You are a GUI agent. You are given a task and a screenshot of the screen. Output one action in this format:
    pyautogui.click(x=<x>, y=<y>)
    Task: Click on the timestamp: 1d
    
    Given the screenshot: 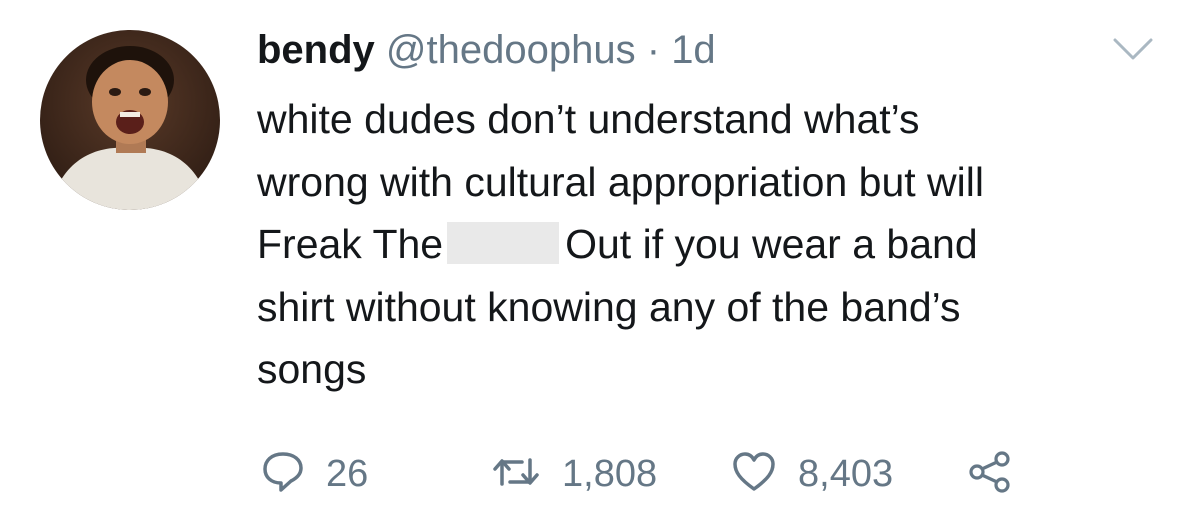 What is the action you would take?
    pyautogui.click(x=693, y=50)
    